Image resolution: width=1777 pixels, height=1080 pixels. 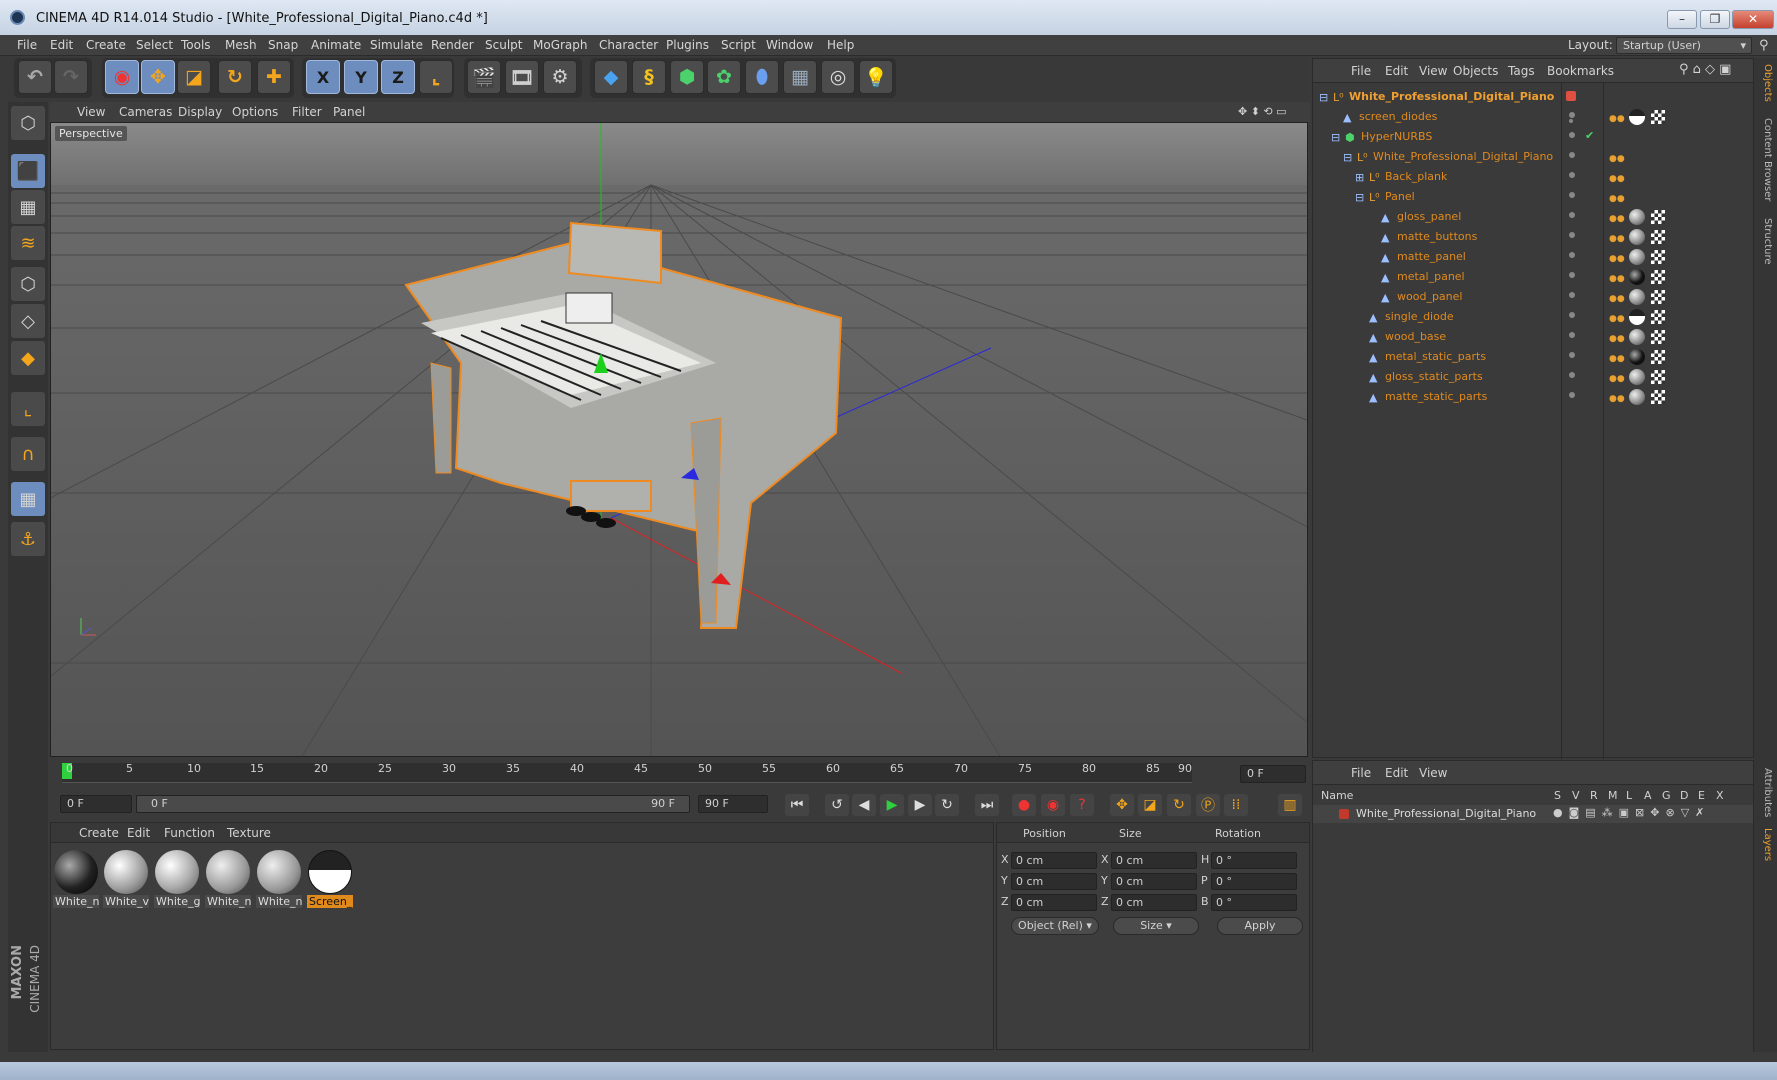 I want to click on coordinate-mode-dropdown: Object (Rel) ▾, so click(x=1055, y=926).